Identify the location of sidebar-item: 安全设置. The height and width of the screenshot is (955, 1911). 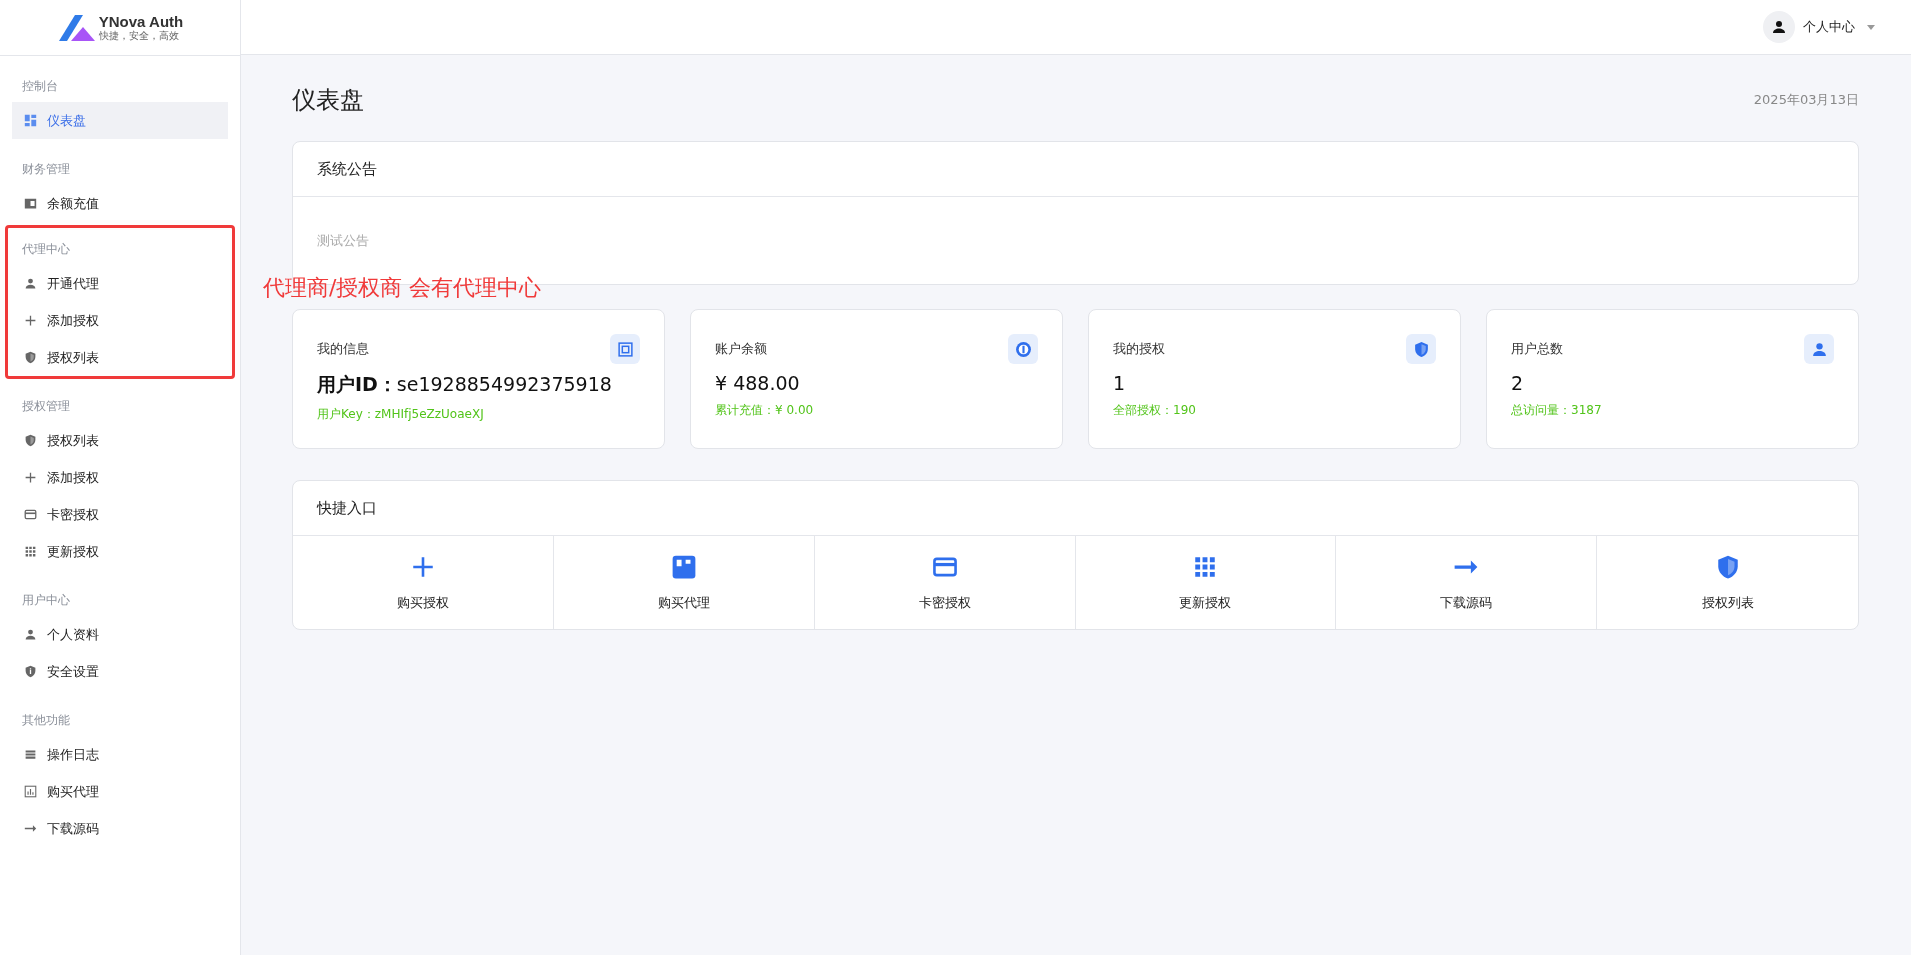
(120, 671).